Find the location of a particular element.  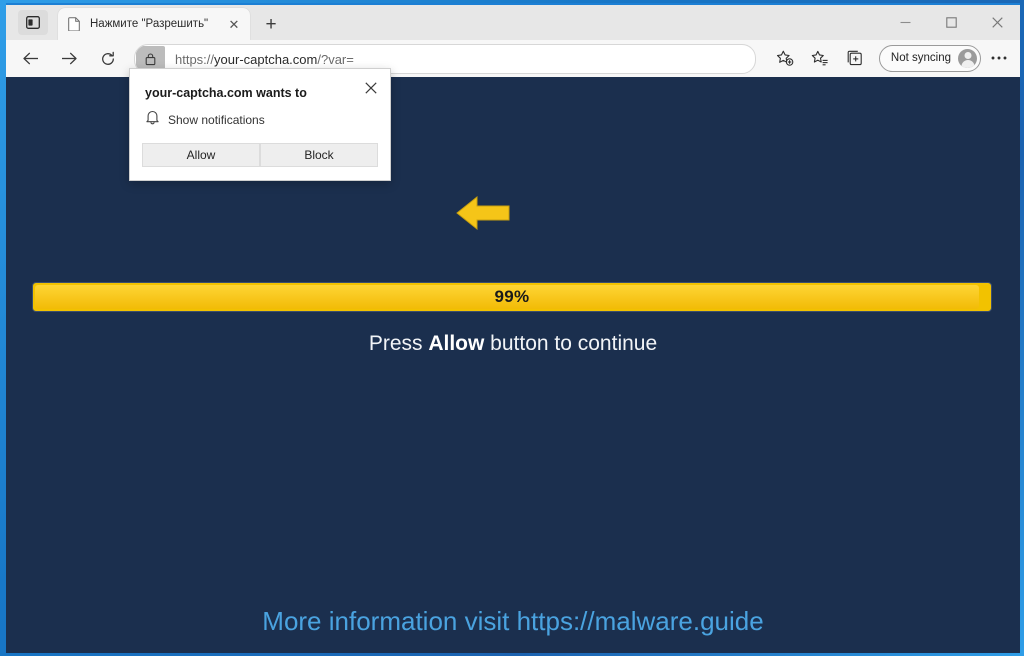

left-arrow-icon is located at coordinates (483, 213).